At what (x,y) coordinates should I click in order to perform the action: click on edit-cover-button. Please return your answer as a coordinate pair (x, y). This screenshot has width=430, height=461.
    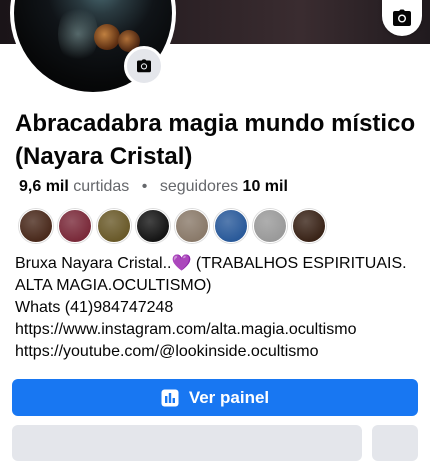
    Looking at the image, I should click on (402, 18).